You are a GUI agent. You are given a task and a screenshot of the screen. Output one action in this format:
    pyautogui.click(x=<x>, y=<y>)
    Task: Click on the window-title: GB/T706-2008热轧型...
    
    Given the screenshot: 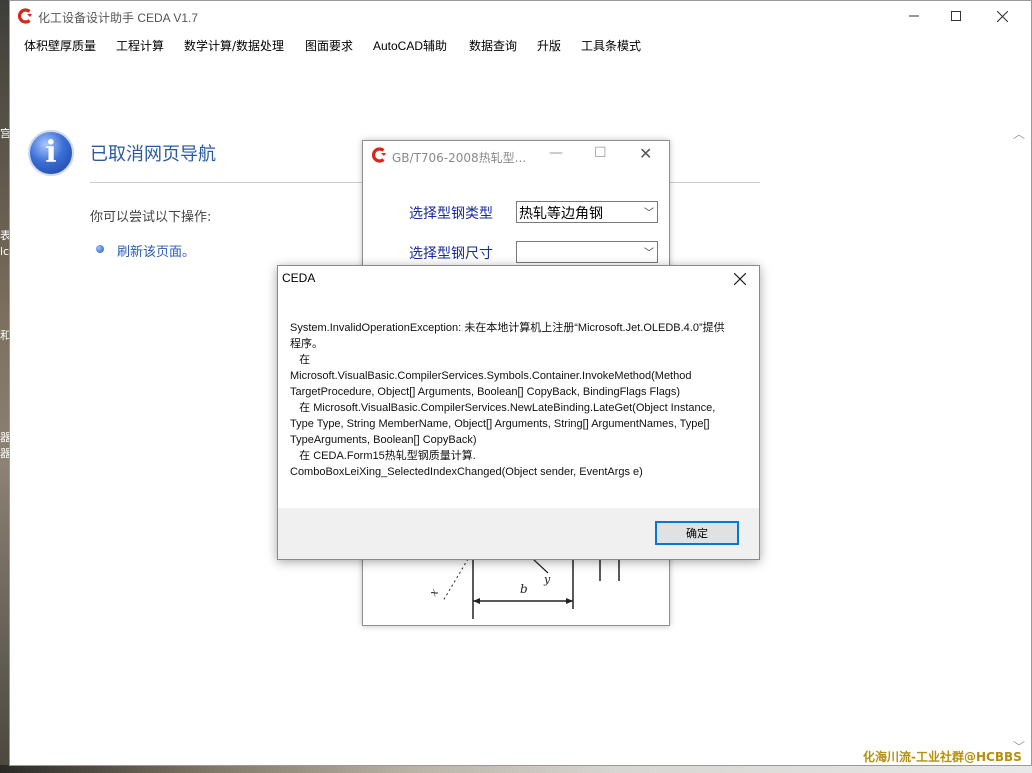 What is the action you would take?
    pyautogui.click(x=459, y=158)
    